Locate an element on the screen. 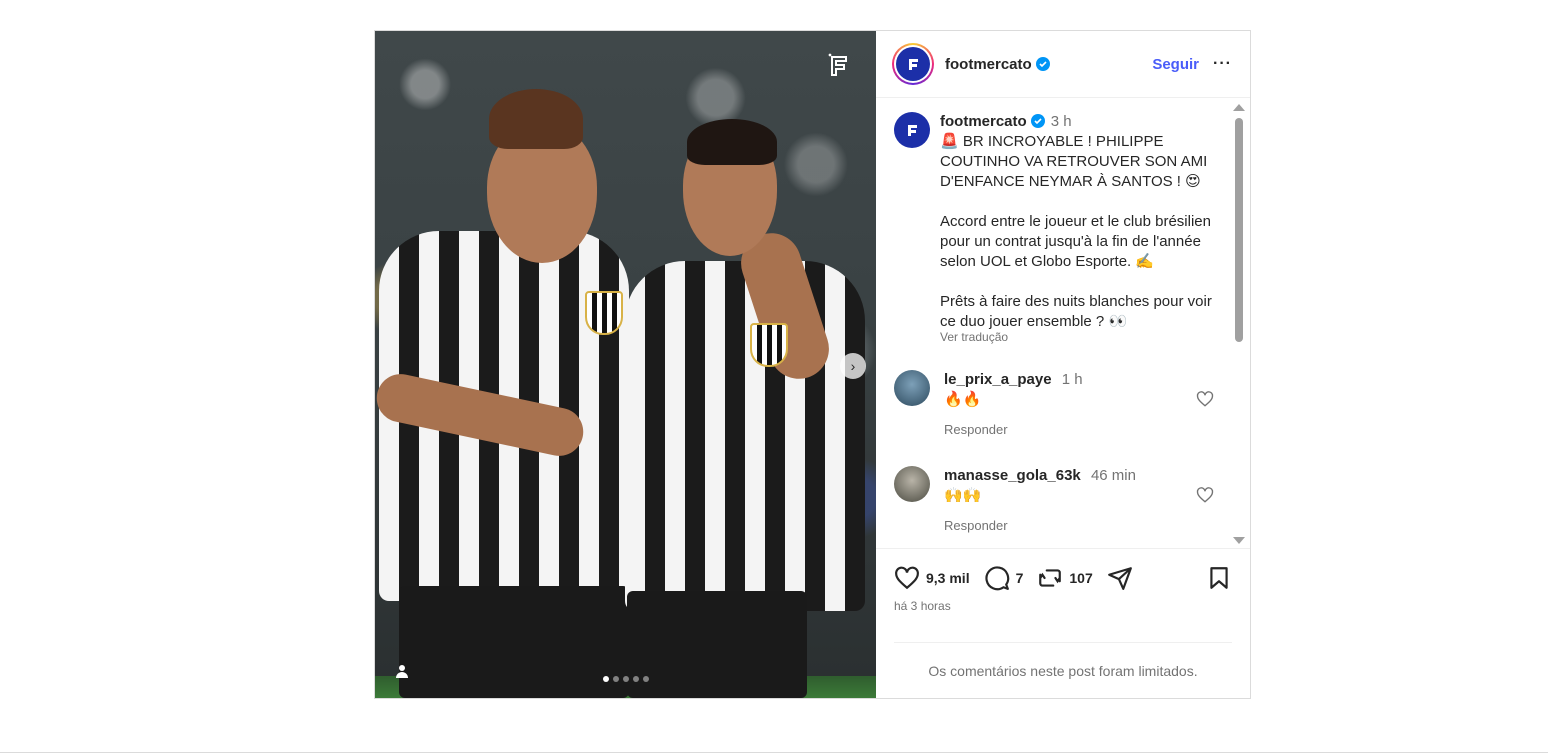 The image size is (1548, 755). post-actions: 9,3 mil 7 107 há 3 horas is located at coordinates (1063, 595).